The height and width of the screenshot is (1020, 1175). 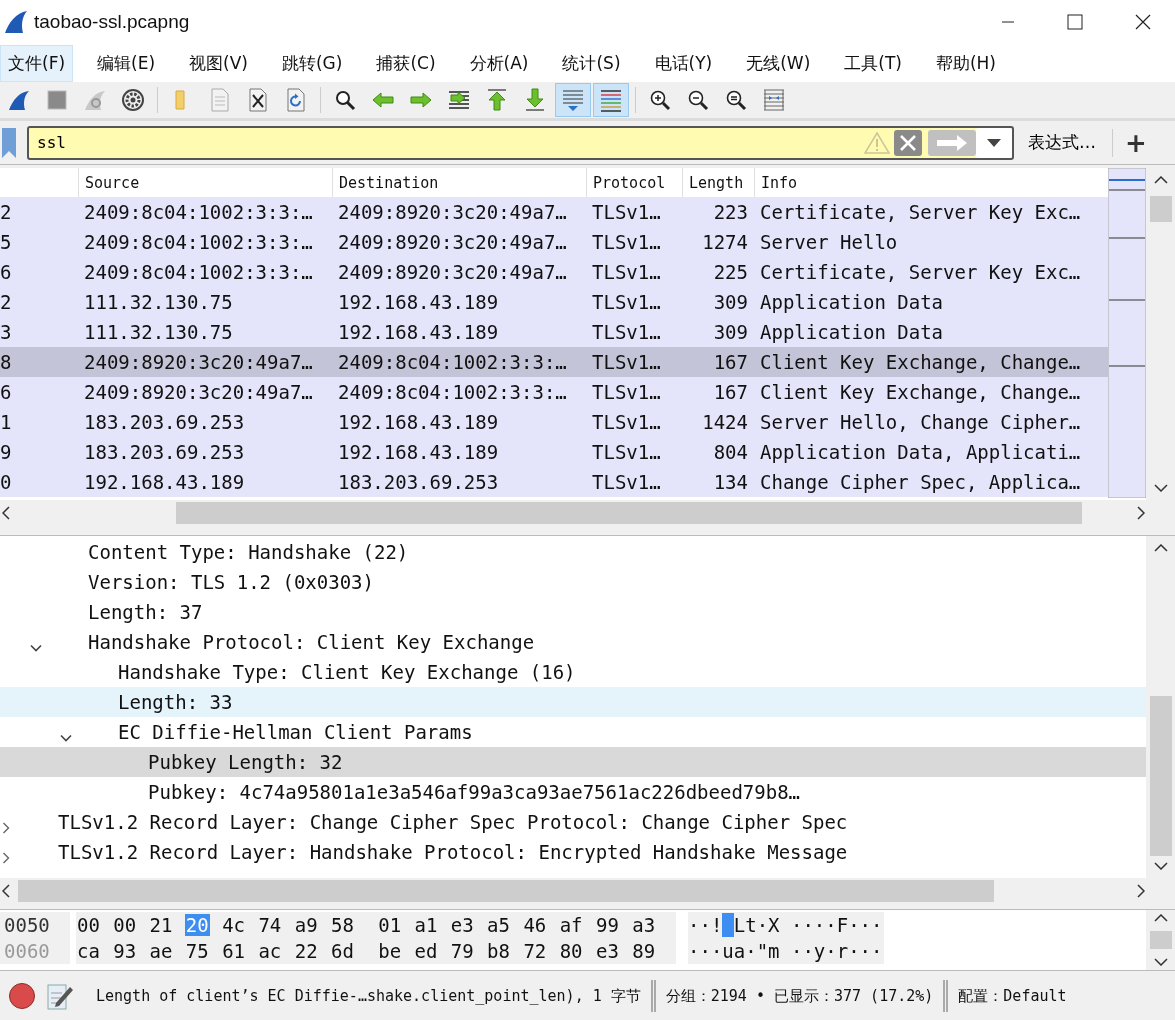 What do you see at coordinates (406, 63) in the screenshot?
I see `menu-item: 捕获(C)` at bounding box center [406, 63].